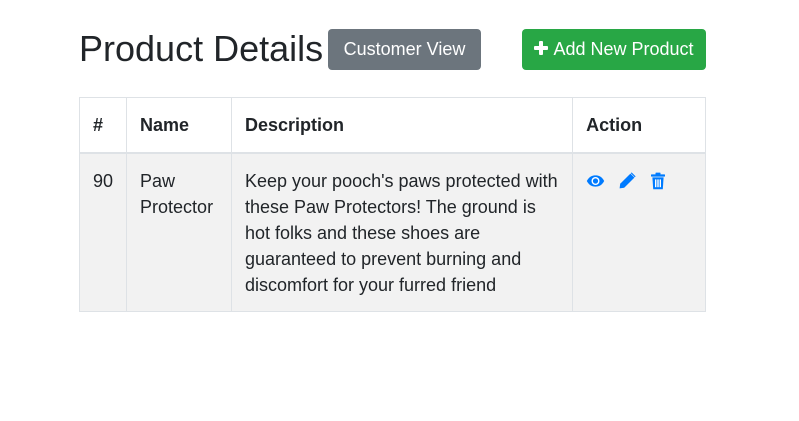  What do you see at coordinates (179, 232) in the screenshot?
I see `product-name-cell: Paw Protector` at bounding box center [179, 232].